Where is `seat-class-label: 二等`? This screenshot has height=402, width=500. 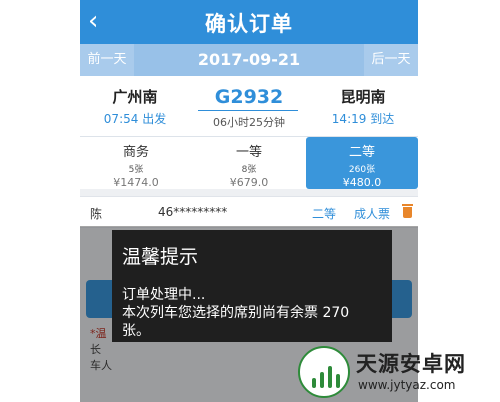
seat-class-label: 二等 is located at coordinates (361, 152).